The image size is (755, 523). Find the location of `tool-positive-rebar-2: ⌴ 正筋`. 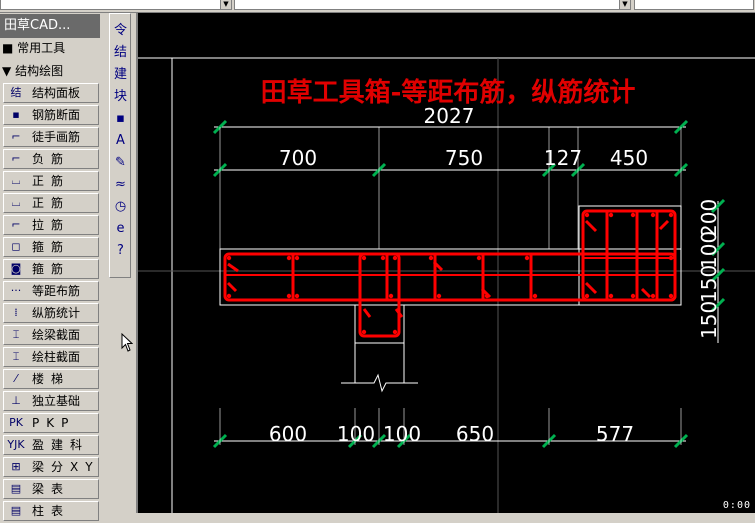

tool-positive-rebar-2: ⌴ 正筋 is located at coordinates (51, 203).